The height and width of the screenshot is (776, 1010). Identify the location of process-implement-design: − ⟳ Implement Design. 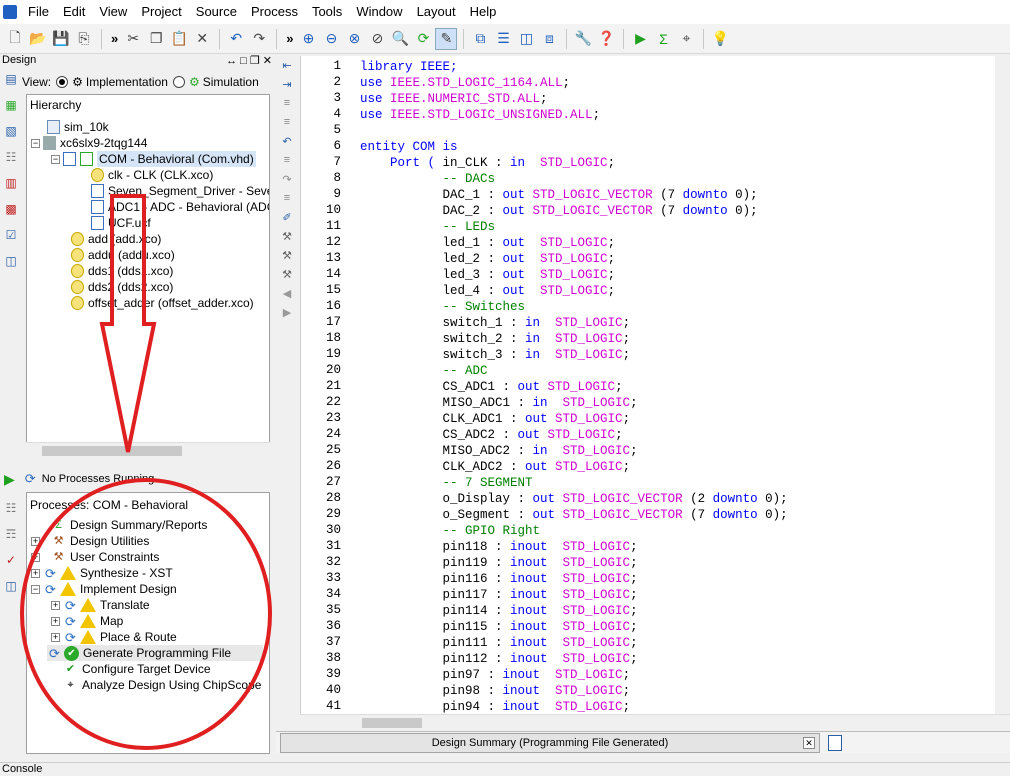
(104, 589).